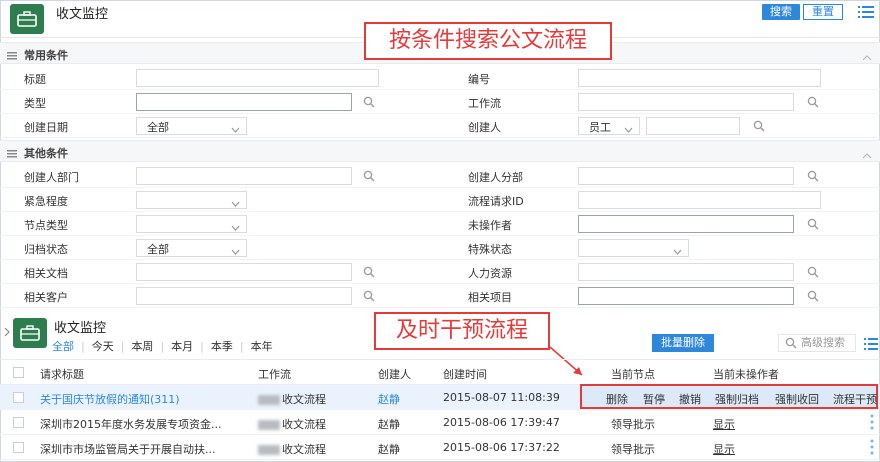 This screenshot has width=880, height=462. I want to click on tab-month: 本月, so click(182, 346).